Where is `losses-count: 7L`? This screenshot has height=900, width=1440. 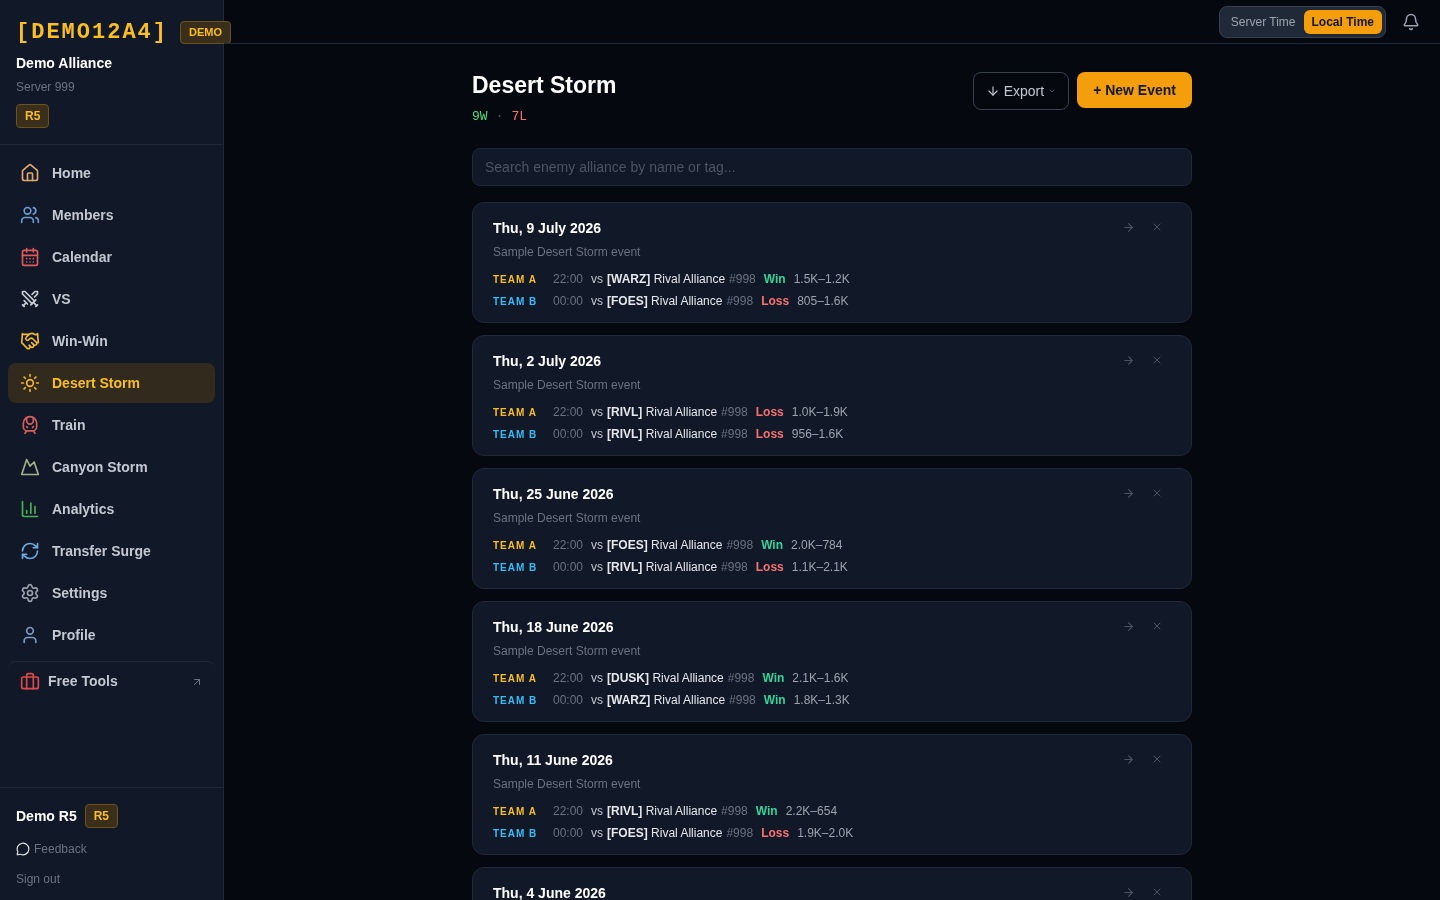
losses-count: 7L is located at coordinates (519, 116).